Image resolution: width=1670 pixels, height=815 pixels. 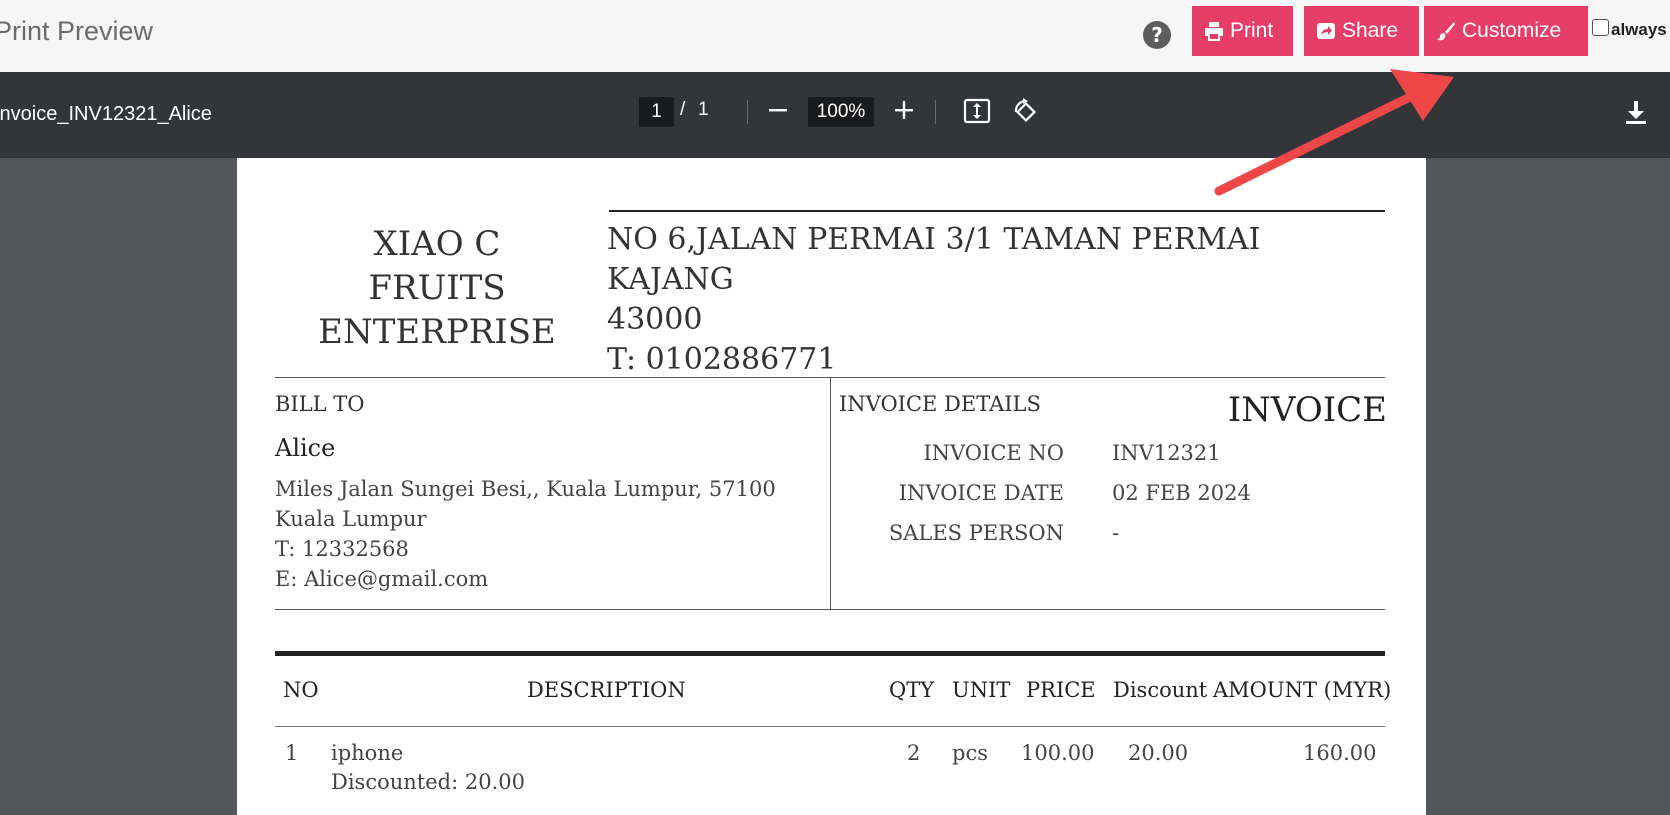 What do you see at coordinates (1636, 112) in the screenshot?
I see `download-icon` at bounding box center [1636, 112].